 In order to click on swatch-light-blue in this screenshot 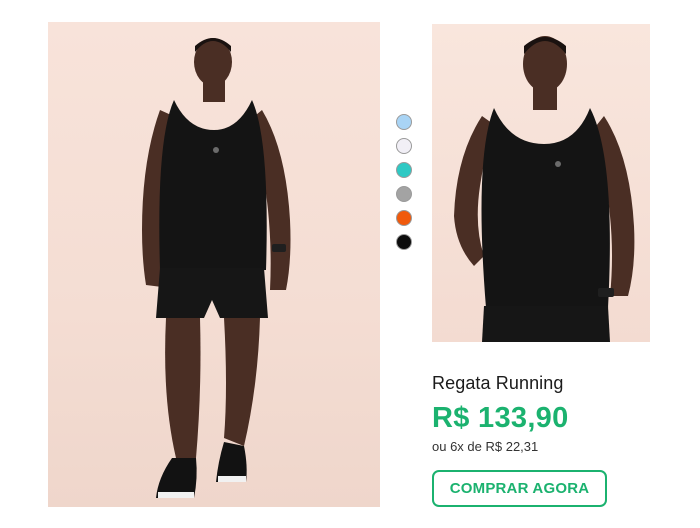, I will do `click(404, 122)`.